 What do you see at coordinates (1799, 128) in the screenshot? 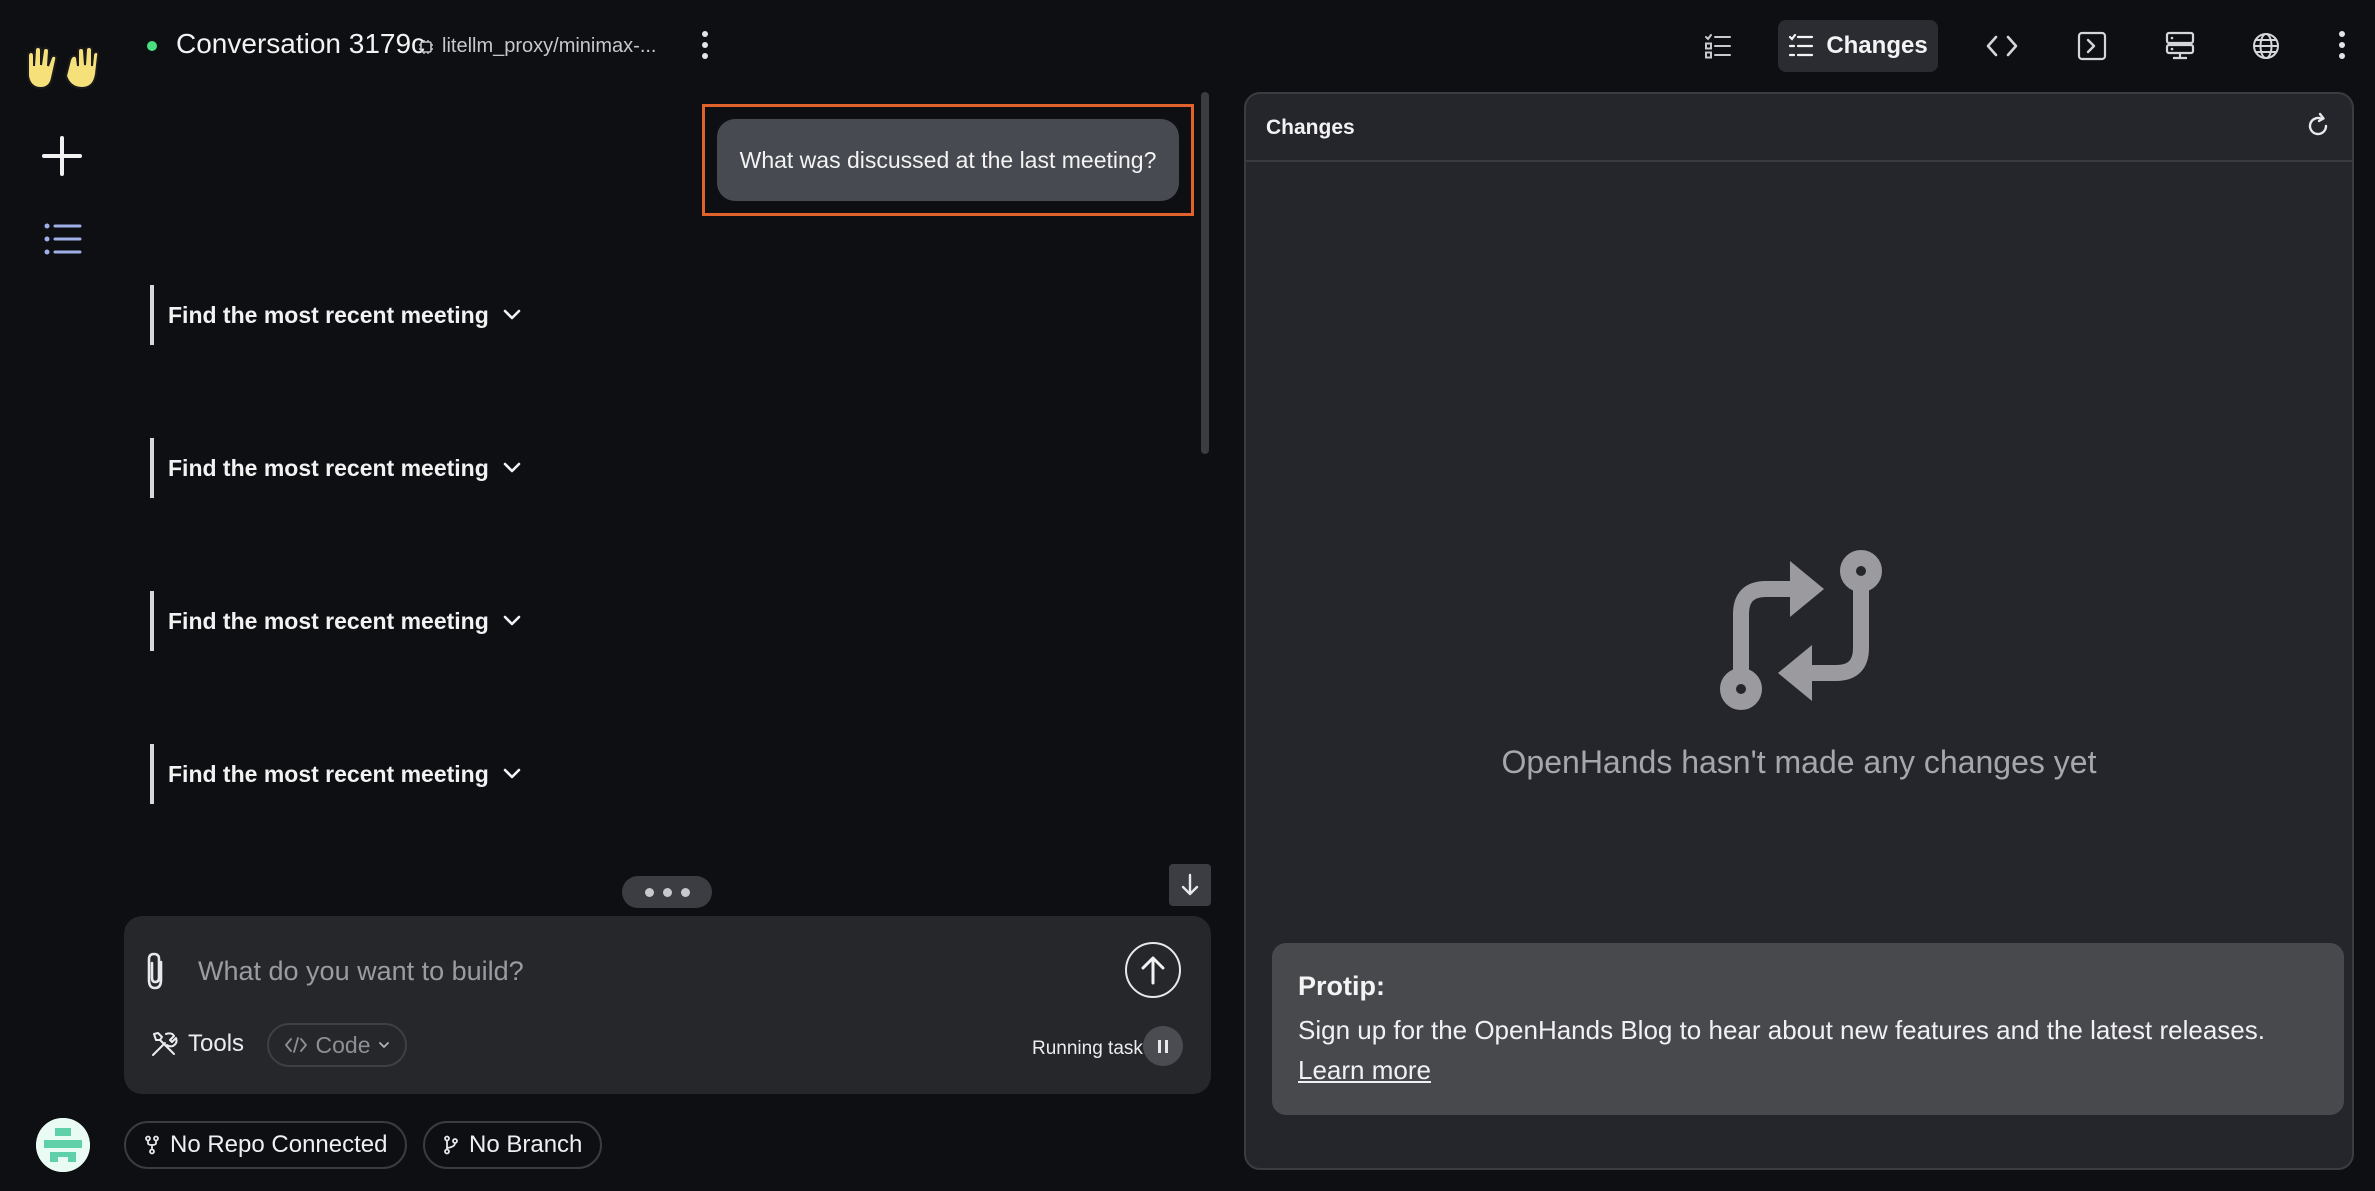
I see `changes-panel-header: Changes` at bounding box center [1799, 128].